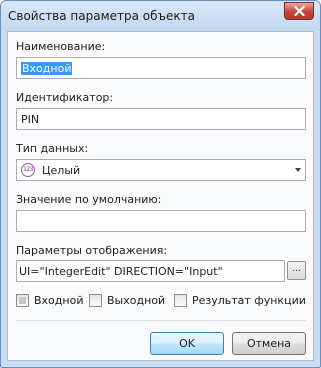 The width and height of the screenshot is (321, 368). What do you see at coordinates (161, 68) in the screenshot?
I see `name-field: Входной` at bounding box center [161, 68].